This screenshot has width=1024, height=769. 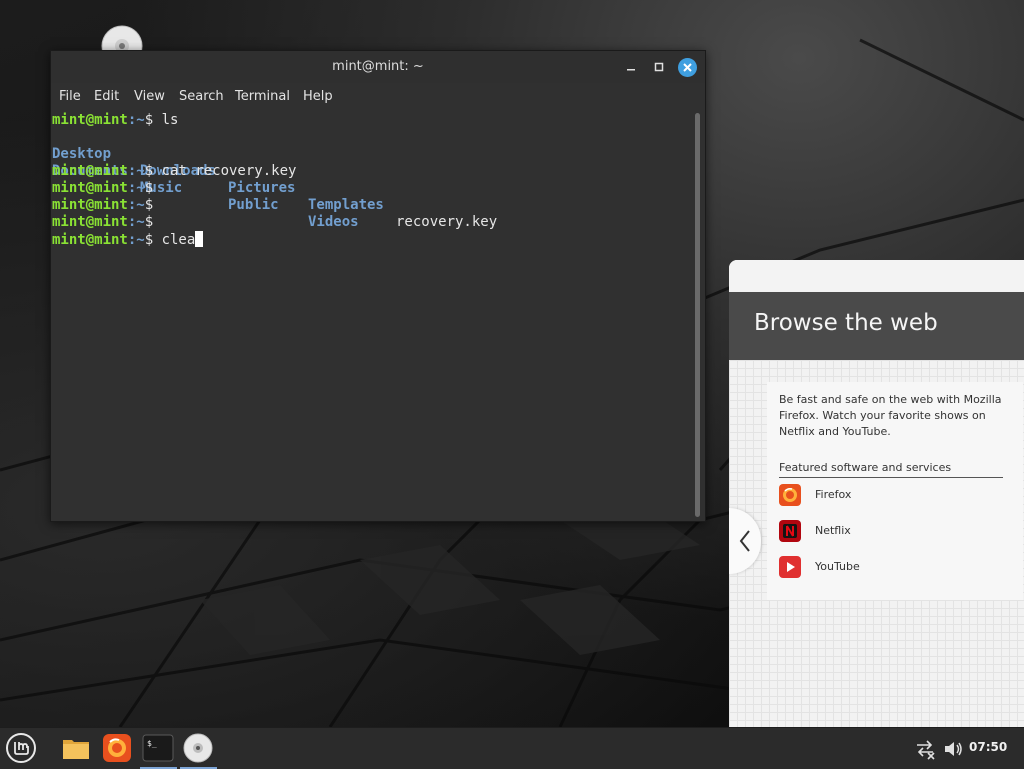 I want to click on firefox-launcher, so click(x=117, y=748).